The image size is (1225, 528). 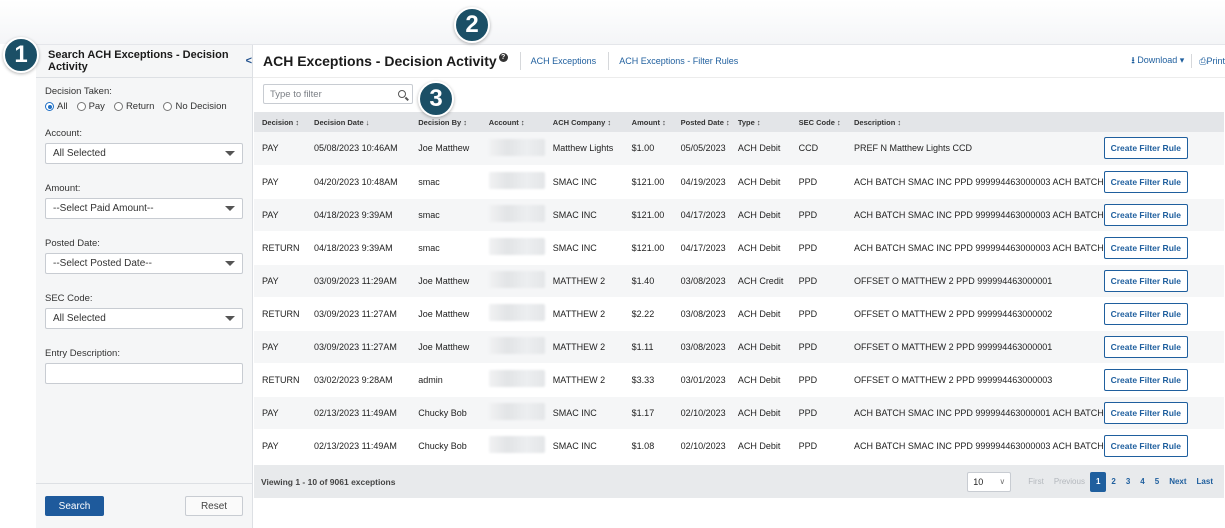 I want to click on page-1-link: 1, so click(x=1098, y=481).